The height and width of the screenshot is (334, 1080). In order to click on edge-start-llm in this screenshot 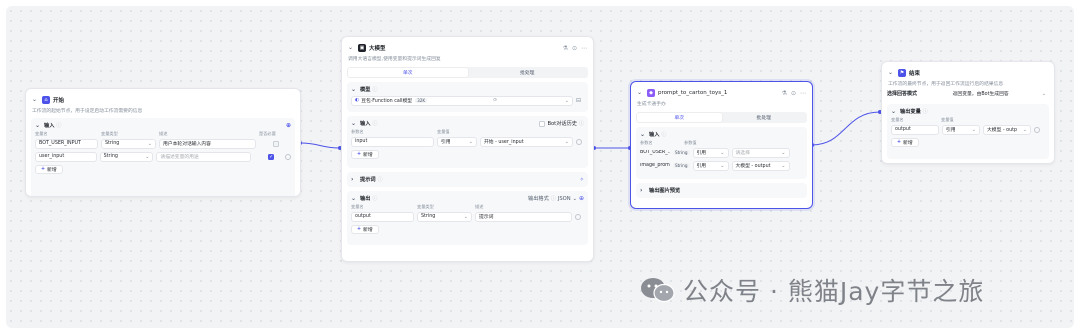, I will do `click(320, 145)`.